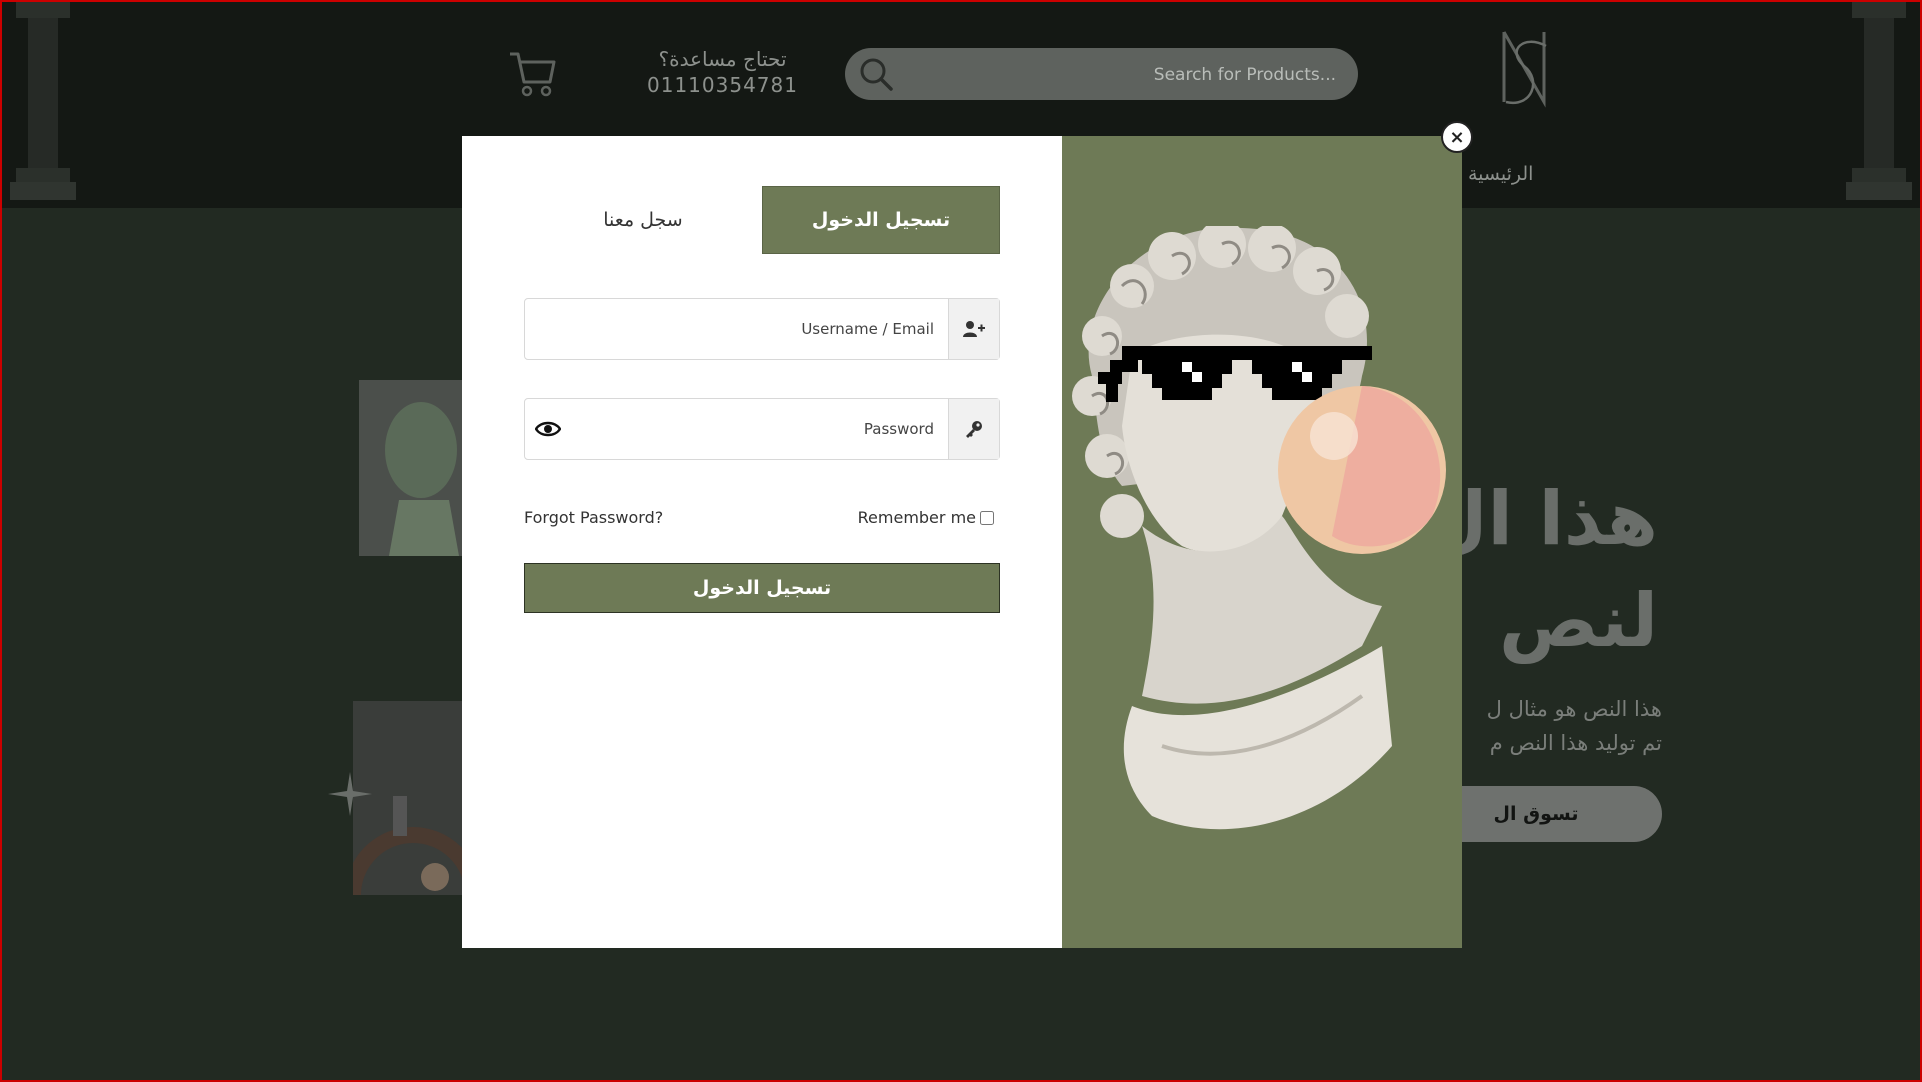 The image size is (1922, 1082). What do you see at coordinates (43, 100) in the screenshot?
I see `pillar-decoration-left` at bounding box center [43, 100].